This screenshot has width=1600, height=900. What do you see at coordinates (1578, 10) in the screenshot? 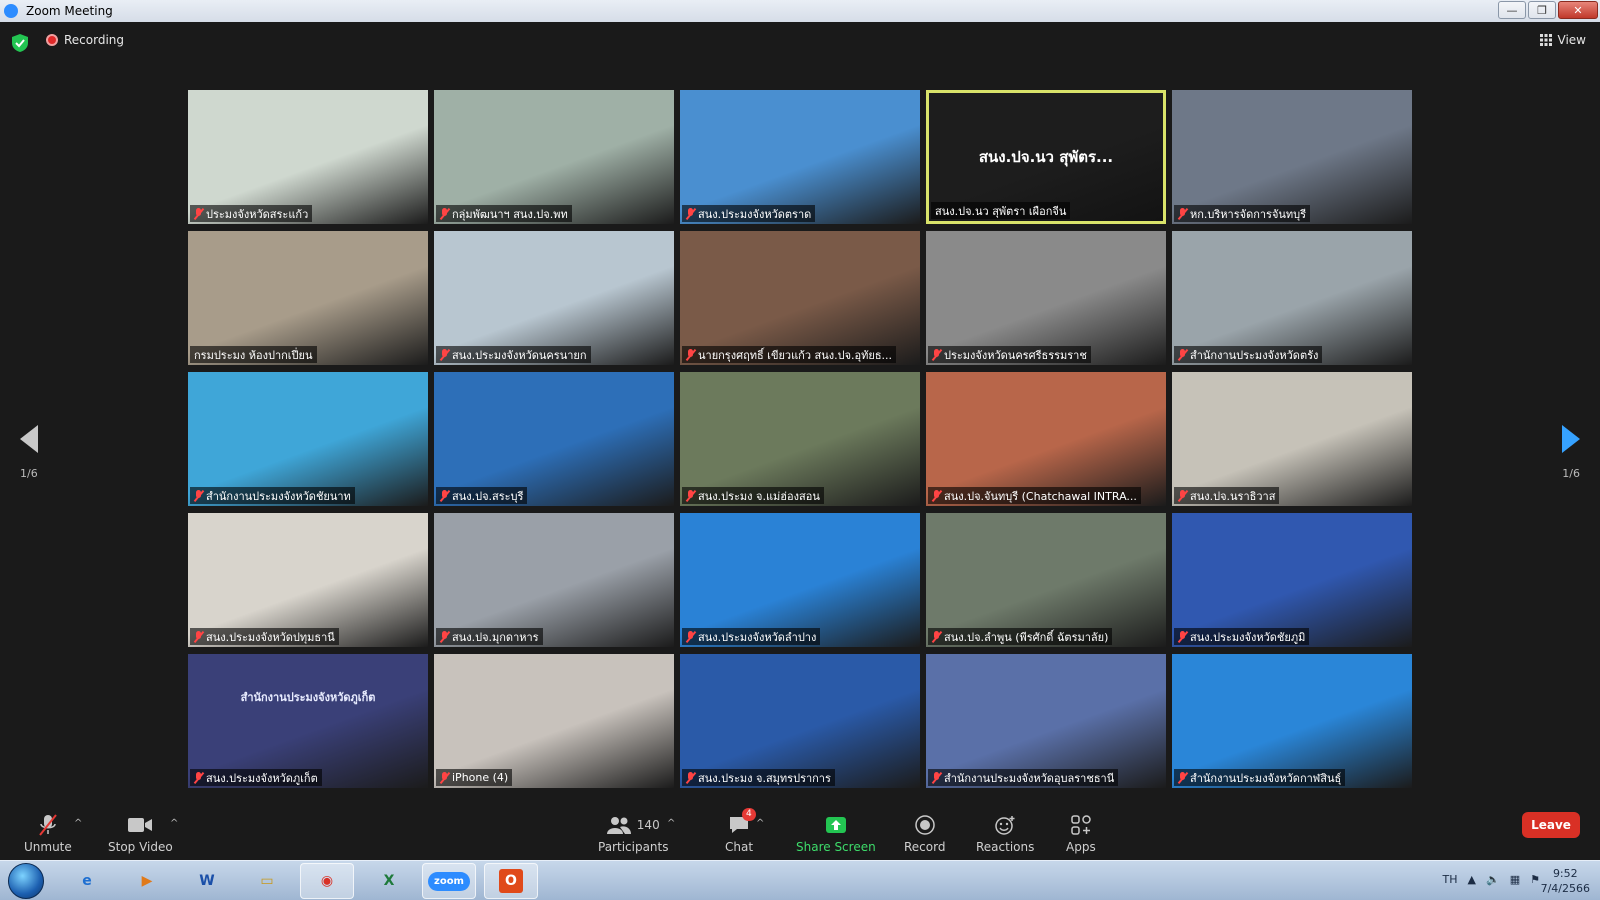
I see `close-button: ✕` at bounding box center [1578, 10].